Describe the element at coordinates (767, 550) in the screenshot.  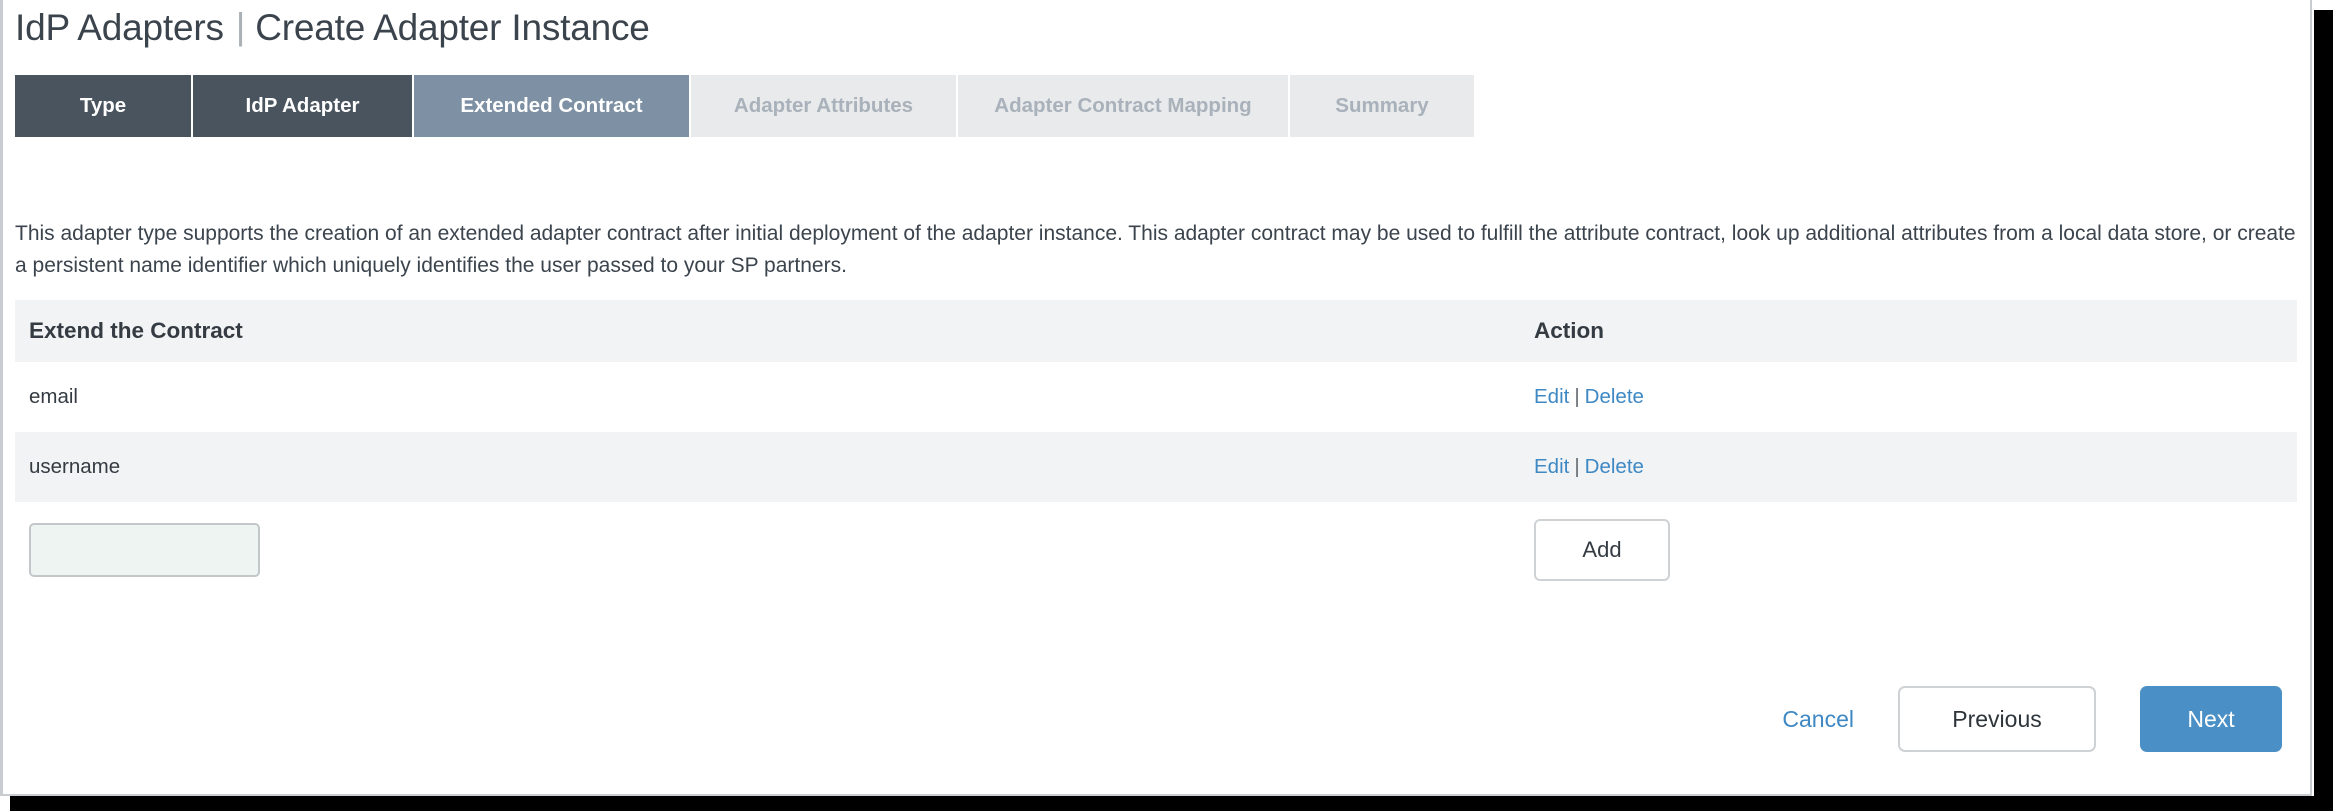
I see `cell-new-attribute-input` at that location.